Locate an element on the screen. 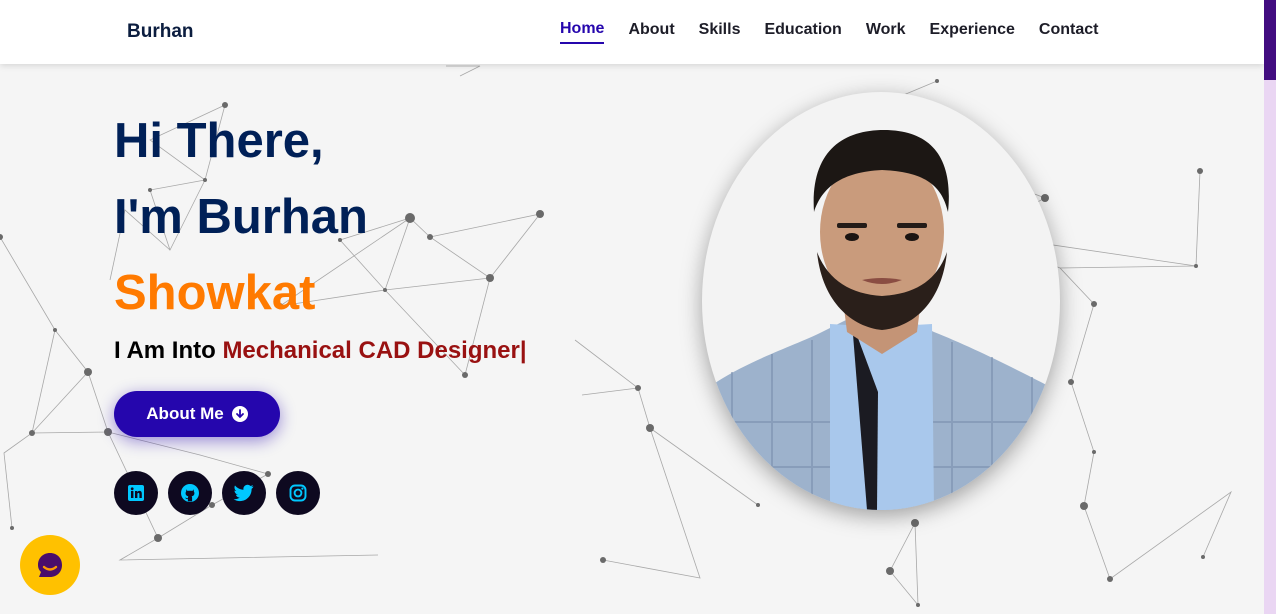 The image size is (1276, 614). typed-role-line: I Am Into Mechanical CAD Designer| is located at coordinates (320, 351).